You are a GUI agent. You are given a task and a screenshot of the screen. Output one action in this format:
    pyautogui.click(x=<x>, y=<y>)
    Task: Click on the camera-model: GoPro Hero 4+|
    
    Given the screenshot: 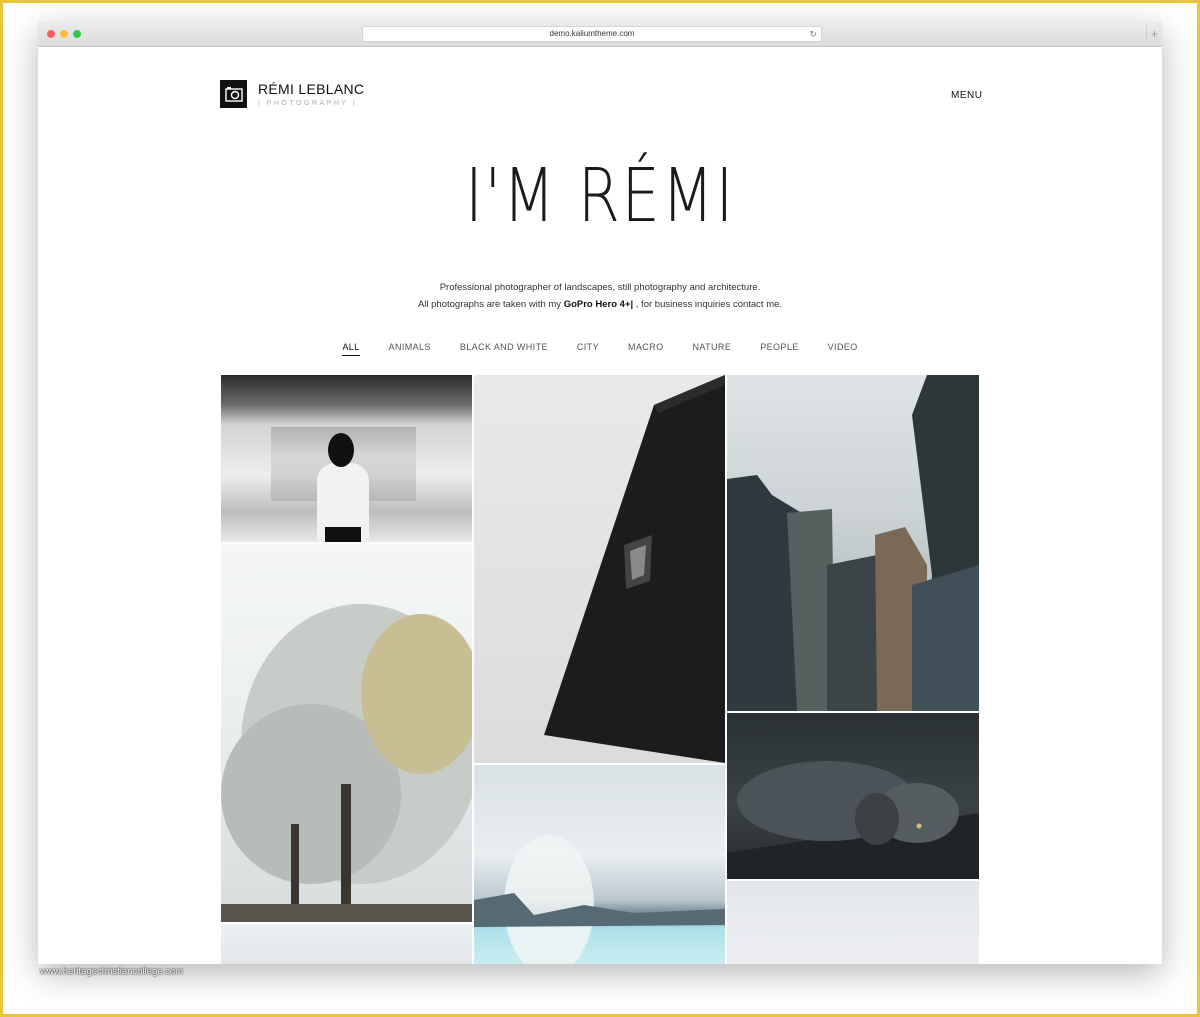 What is the action you would take?
    pyautogui.click(x=598, y=304)
    